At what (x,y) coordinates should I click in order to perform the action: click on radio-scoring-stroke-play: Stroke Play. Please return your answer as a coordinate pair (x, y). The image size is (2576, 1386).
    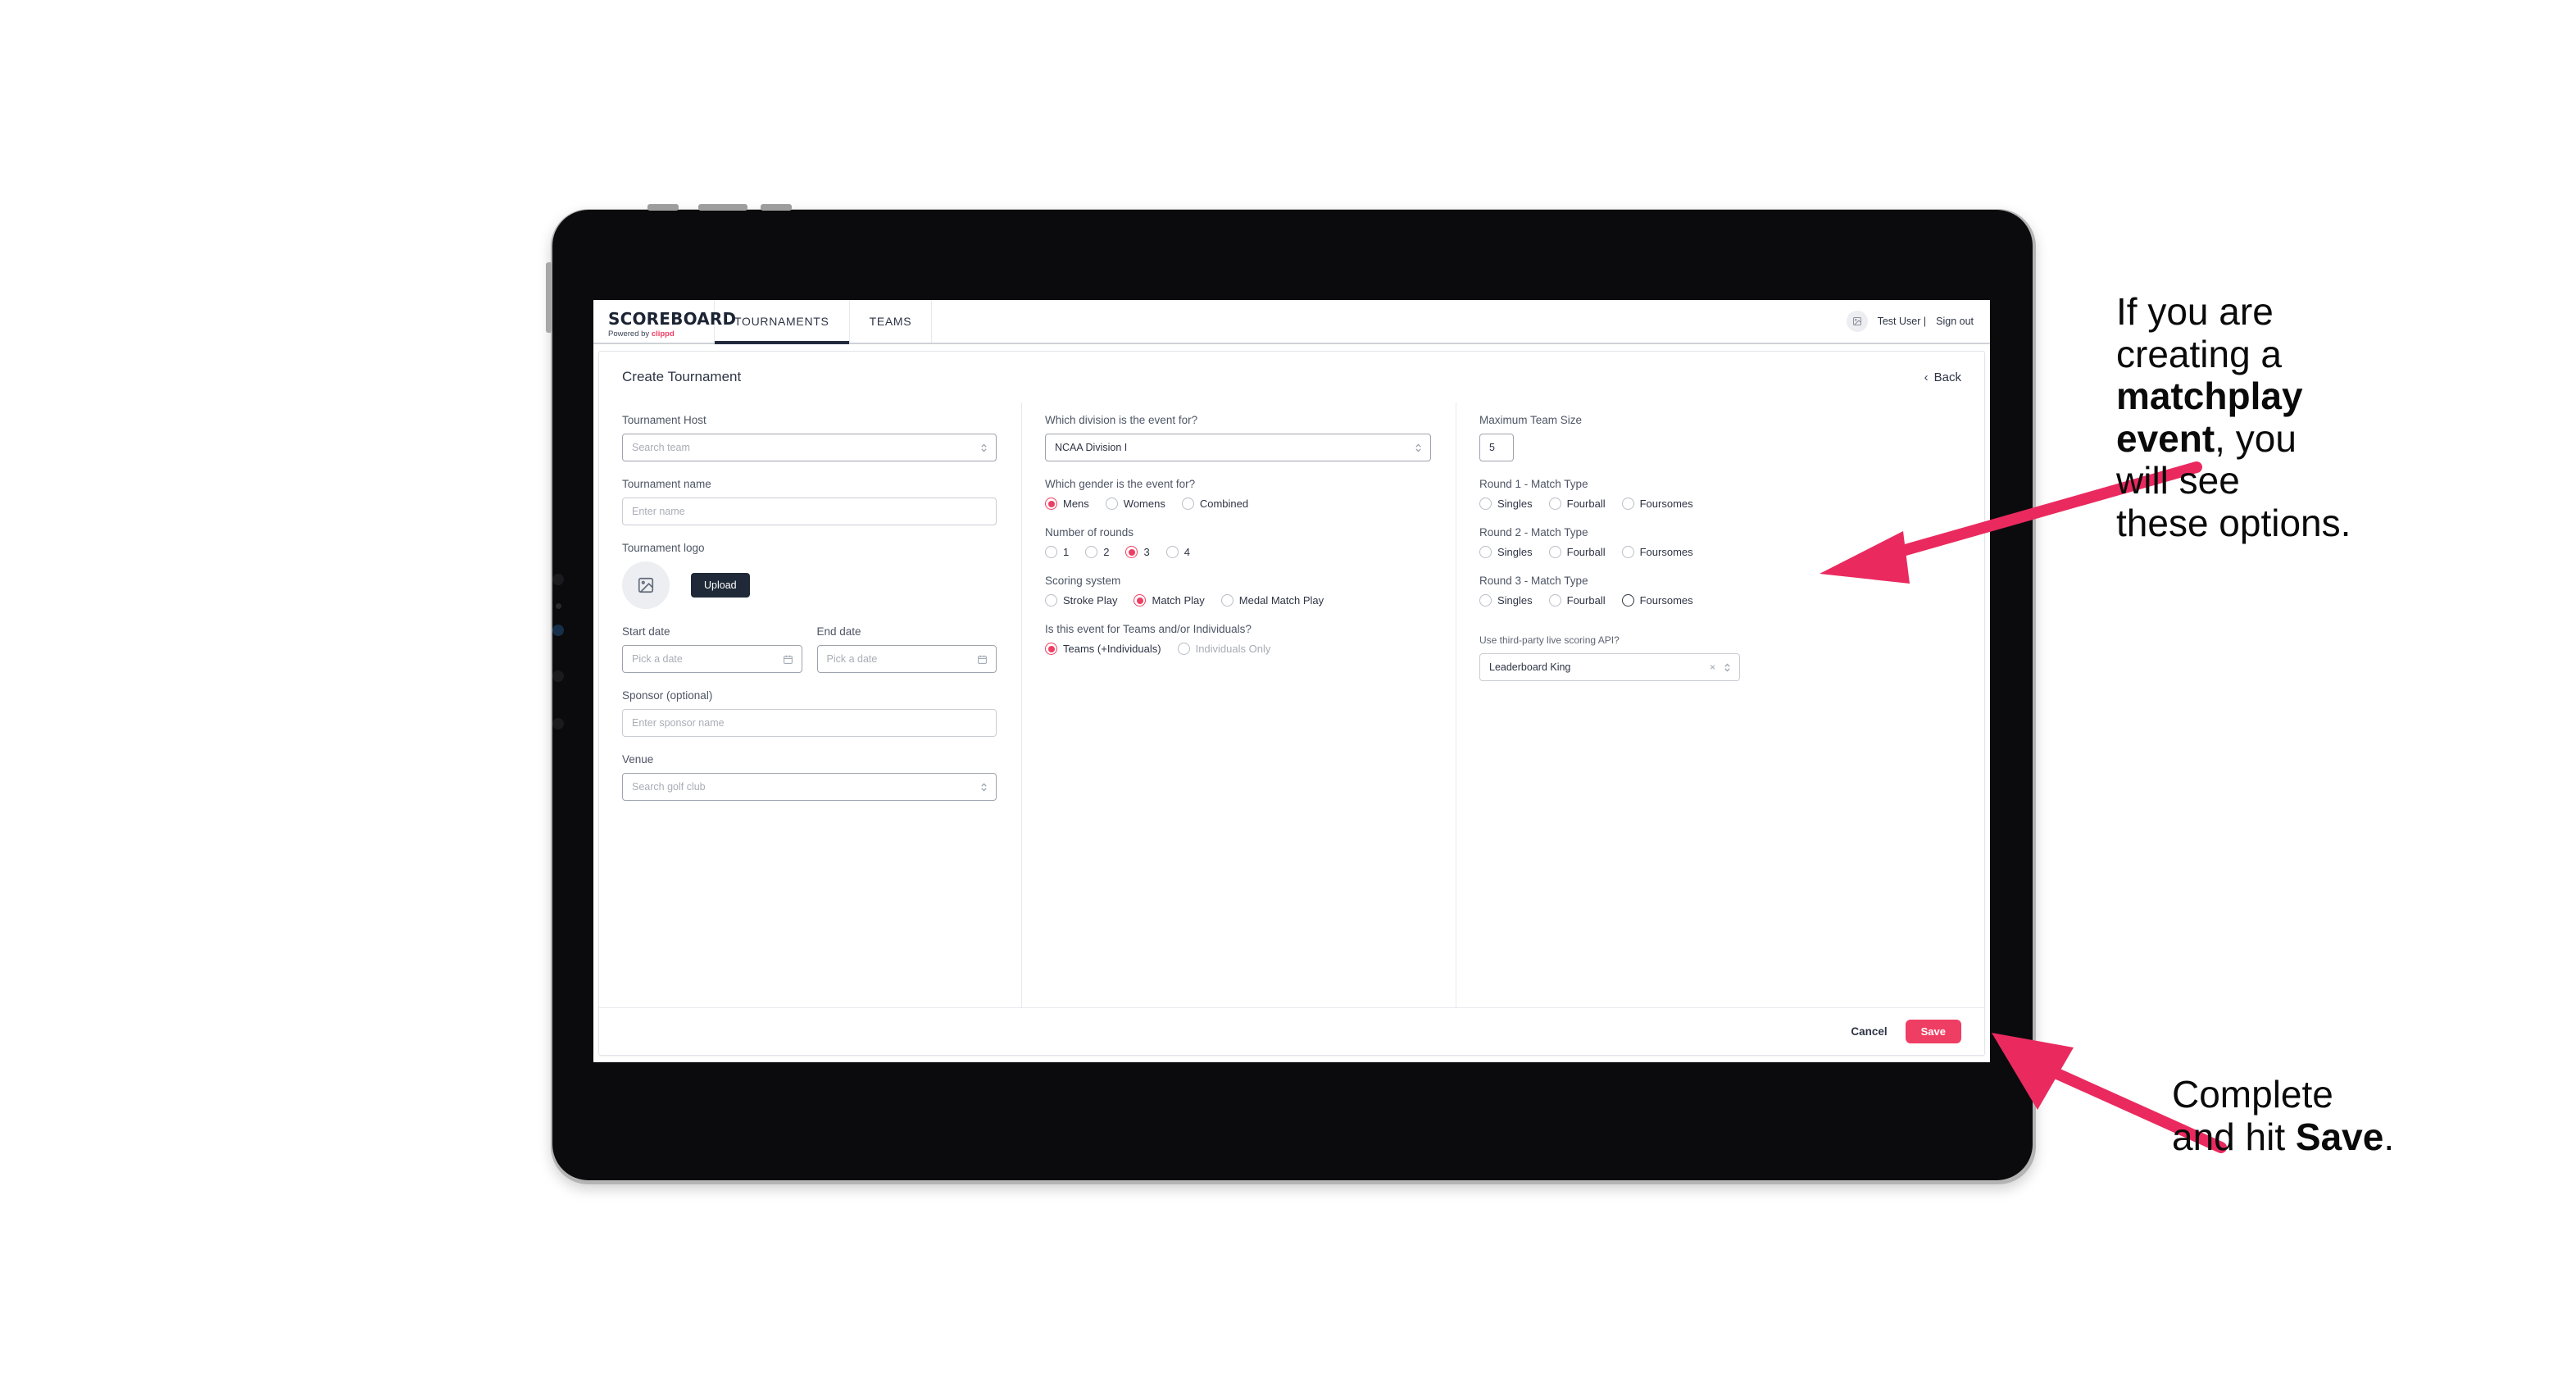
    Looking at the image, I should click on (1081, 600).